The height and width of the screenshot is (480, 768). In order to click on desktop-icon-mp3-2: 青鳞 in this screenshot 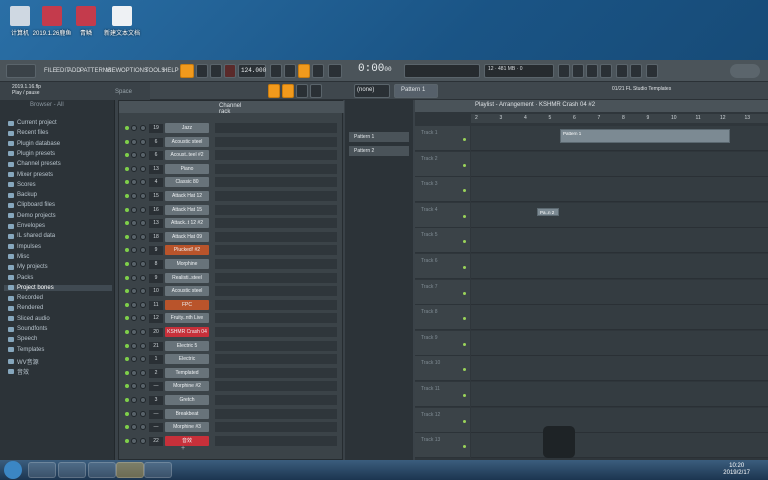, I will do `click(86, 21)`.